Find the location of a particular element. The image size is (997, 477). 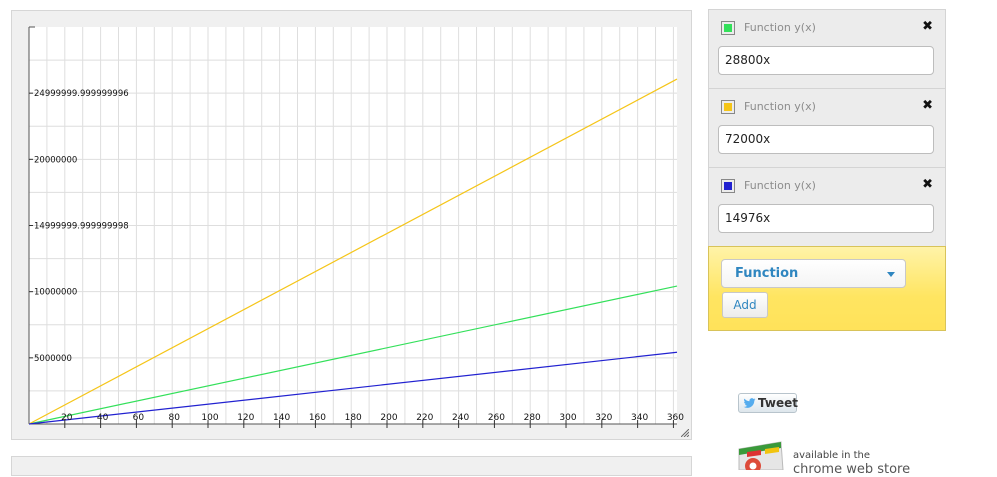

tweet-label: Tweet is located at coordinates (778, 403).